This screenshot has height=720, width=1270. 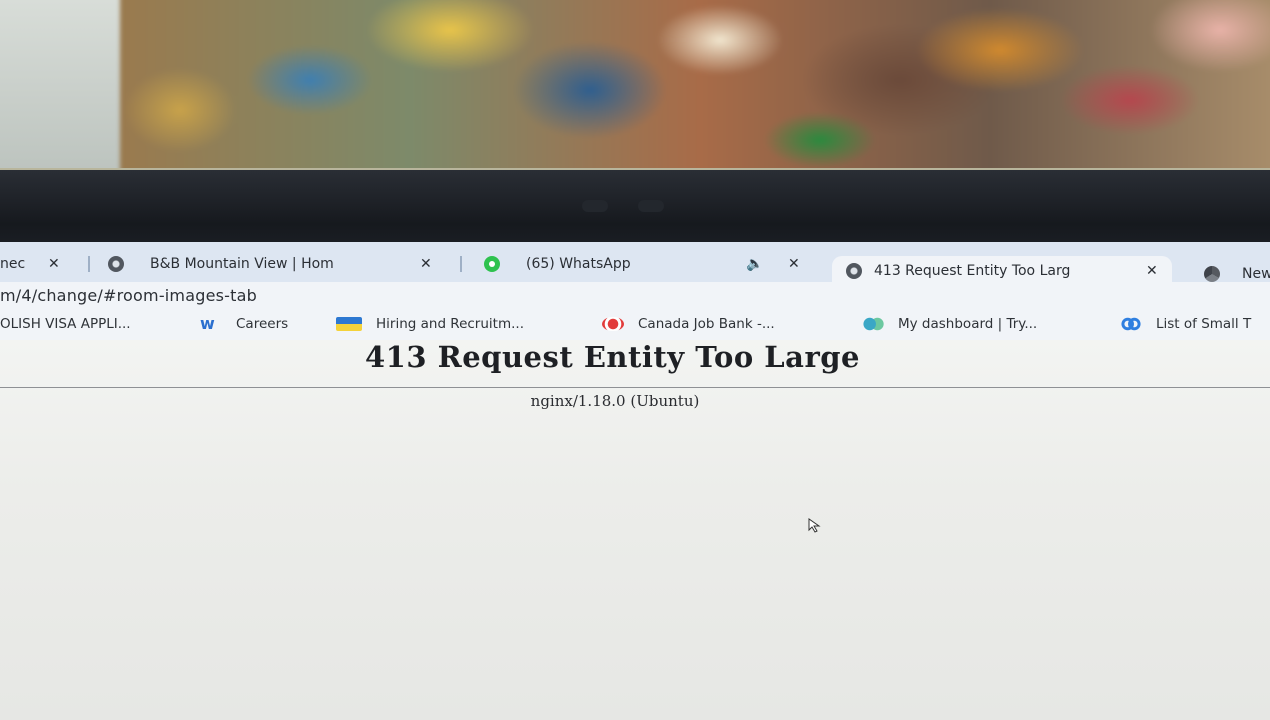 What do you see at coordinates (972, 271) in the screenshot?
I see `tab-label: 413 Request Entity Too Larg` at bounding box center [972, 271].